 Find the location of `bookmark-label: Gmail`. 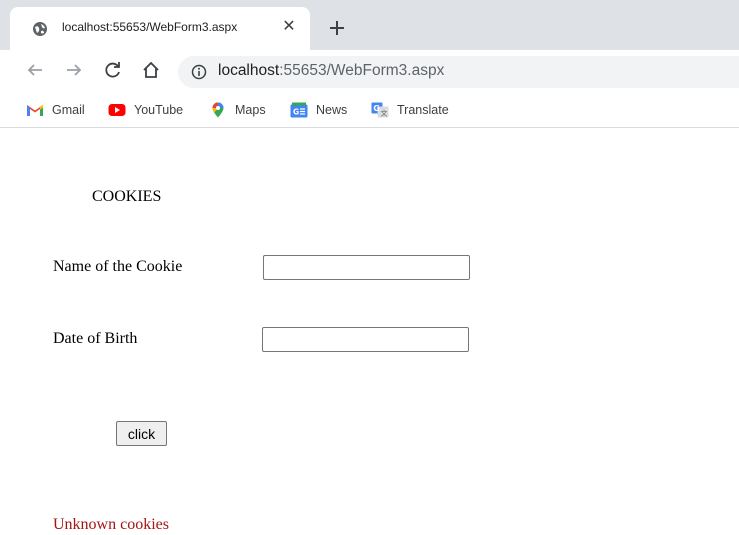

bookmark-label: Gmail is located at coordinates (68, 110).